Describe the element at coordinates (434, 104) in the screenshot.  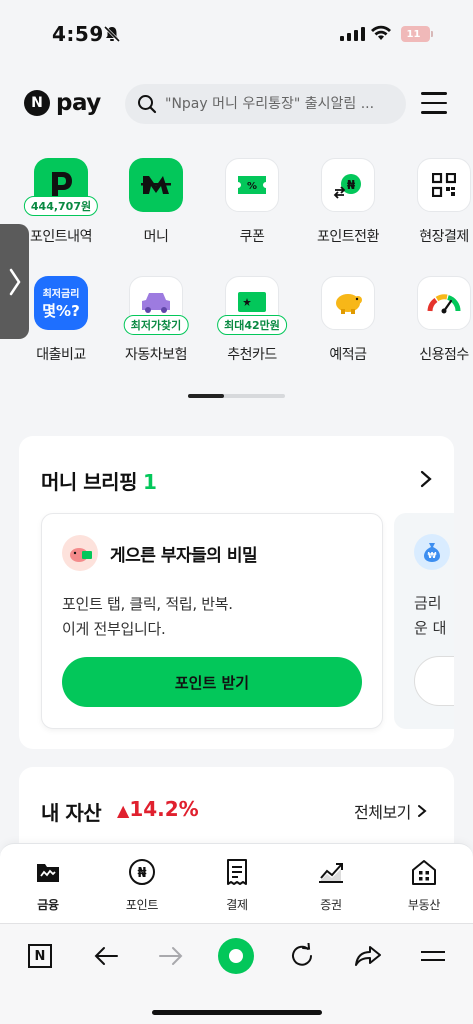
I see `hamburger-menu-icon` at that location.